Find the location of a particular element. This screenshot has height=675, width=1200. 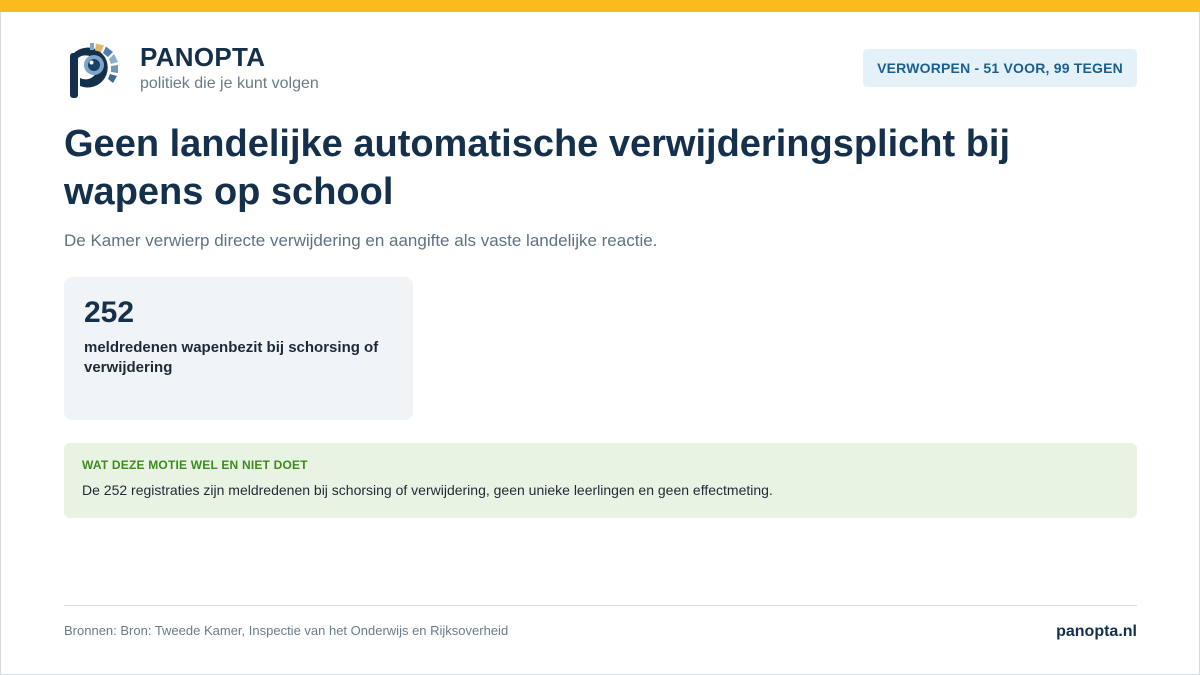

footer-divider is located at coordinates (600, 605).